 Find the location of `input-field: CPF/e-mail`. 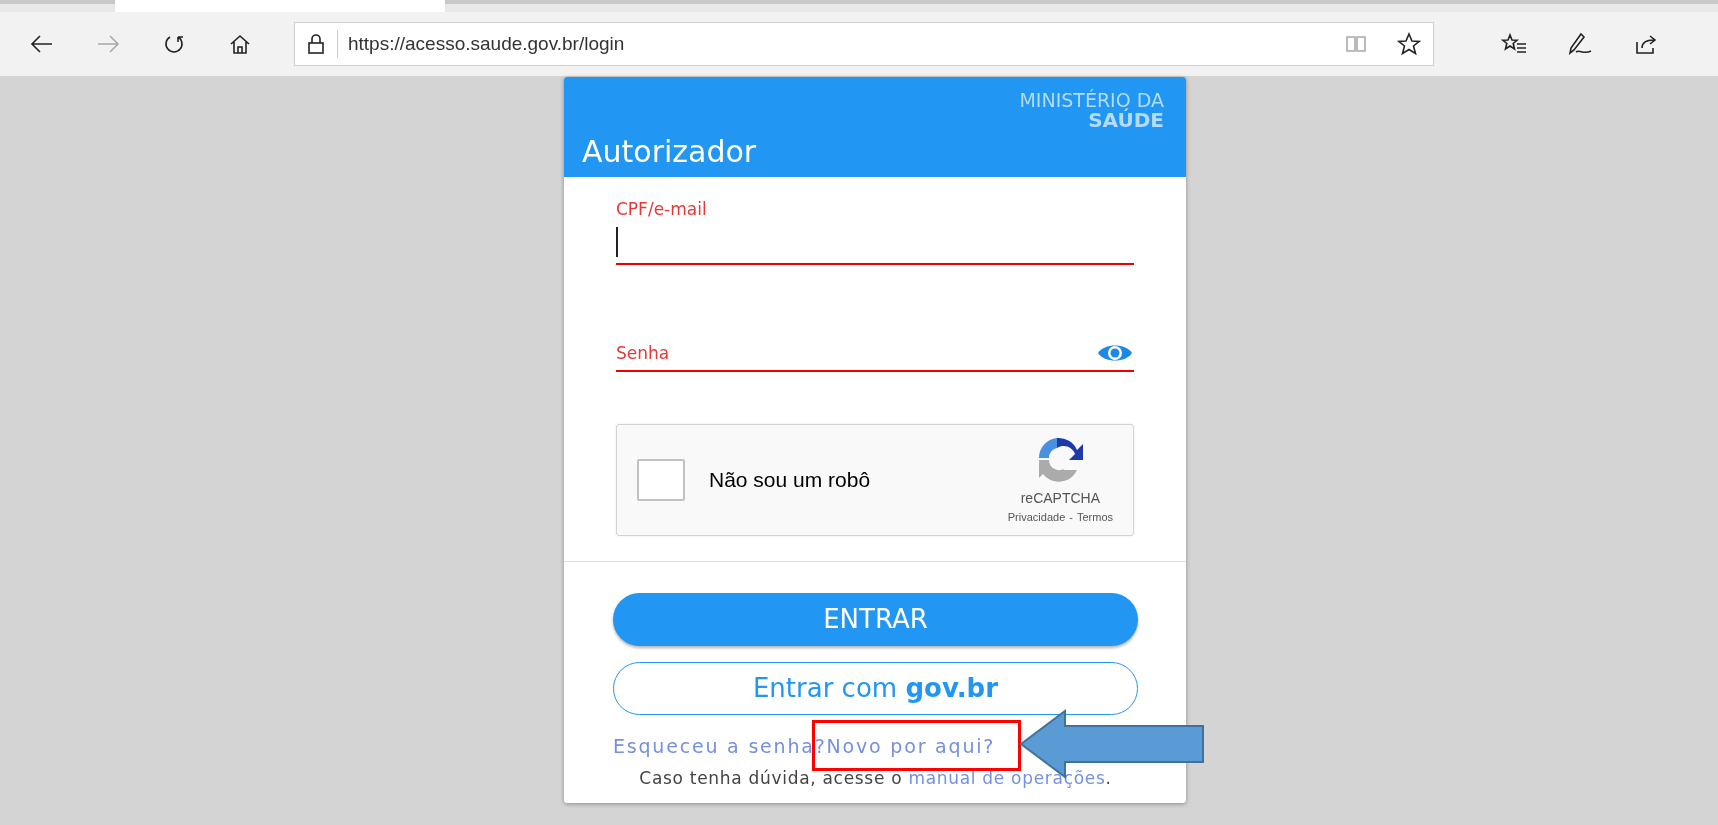

input-field: CPF/e-mail is located at coordinates (875, 231).